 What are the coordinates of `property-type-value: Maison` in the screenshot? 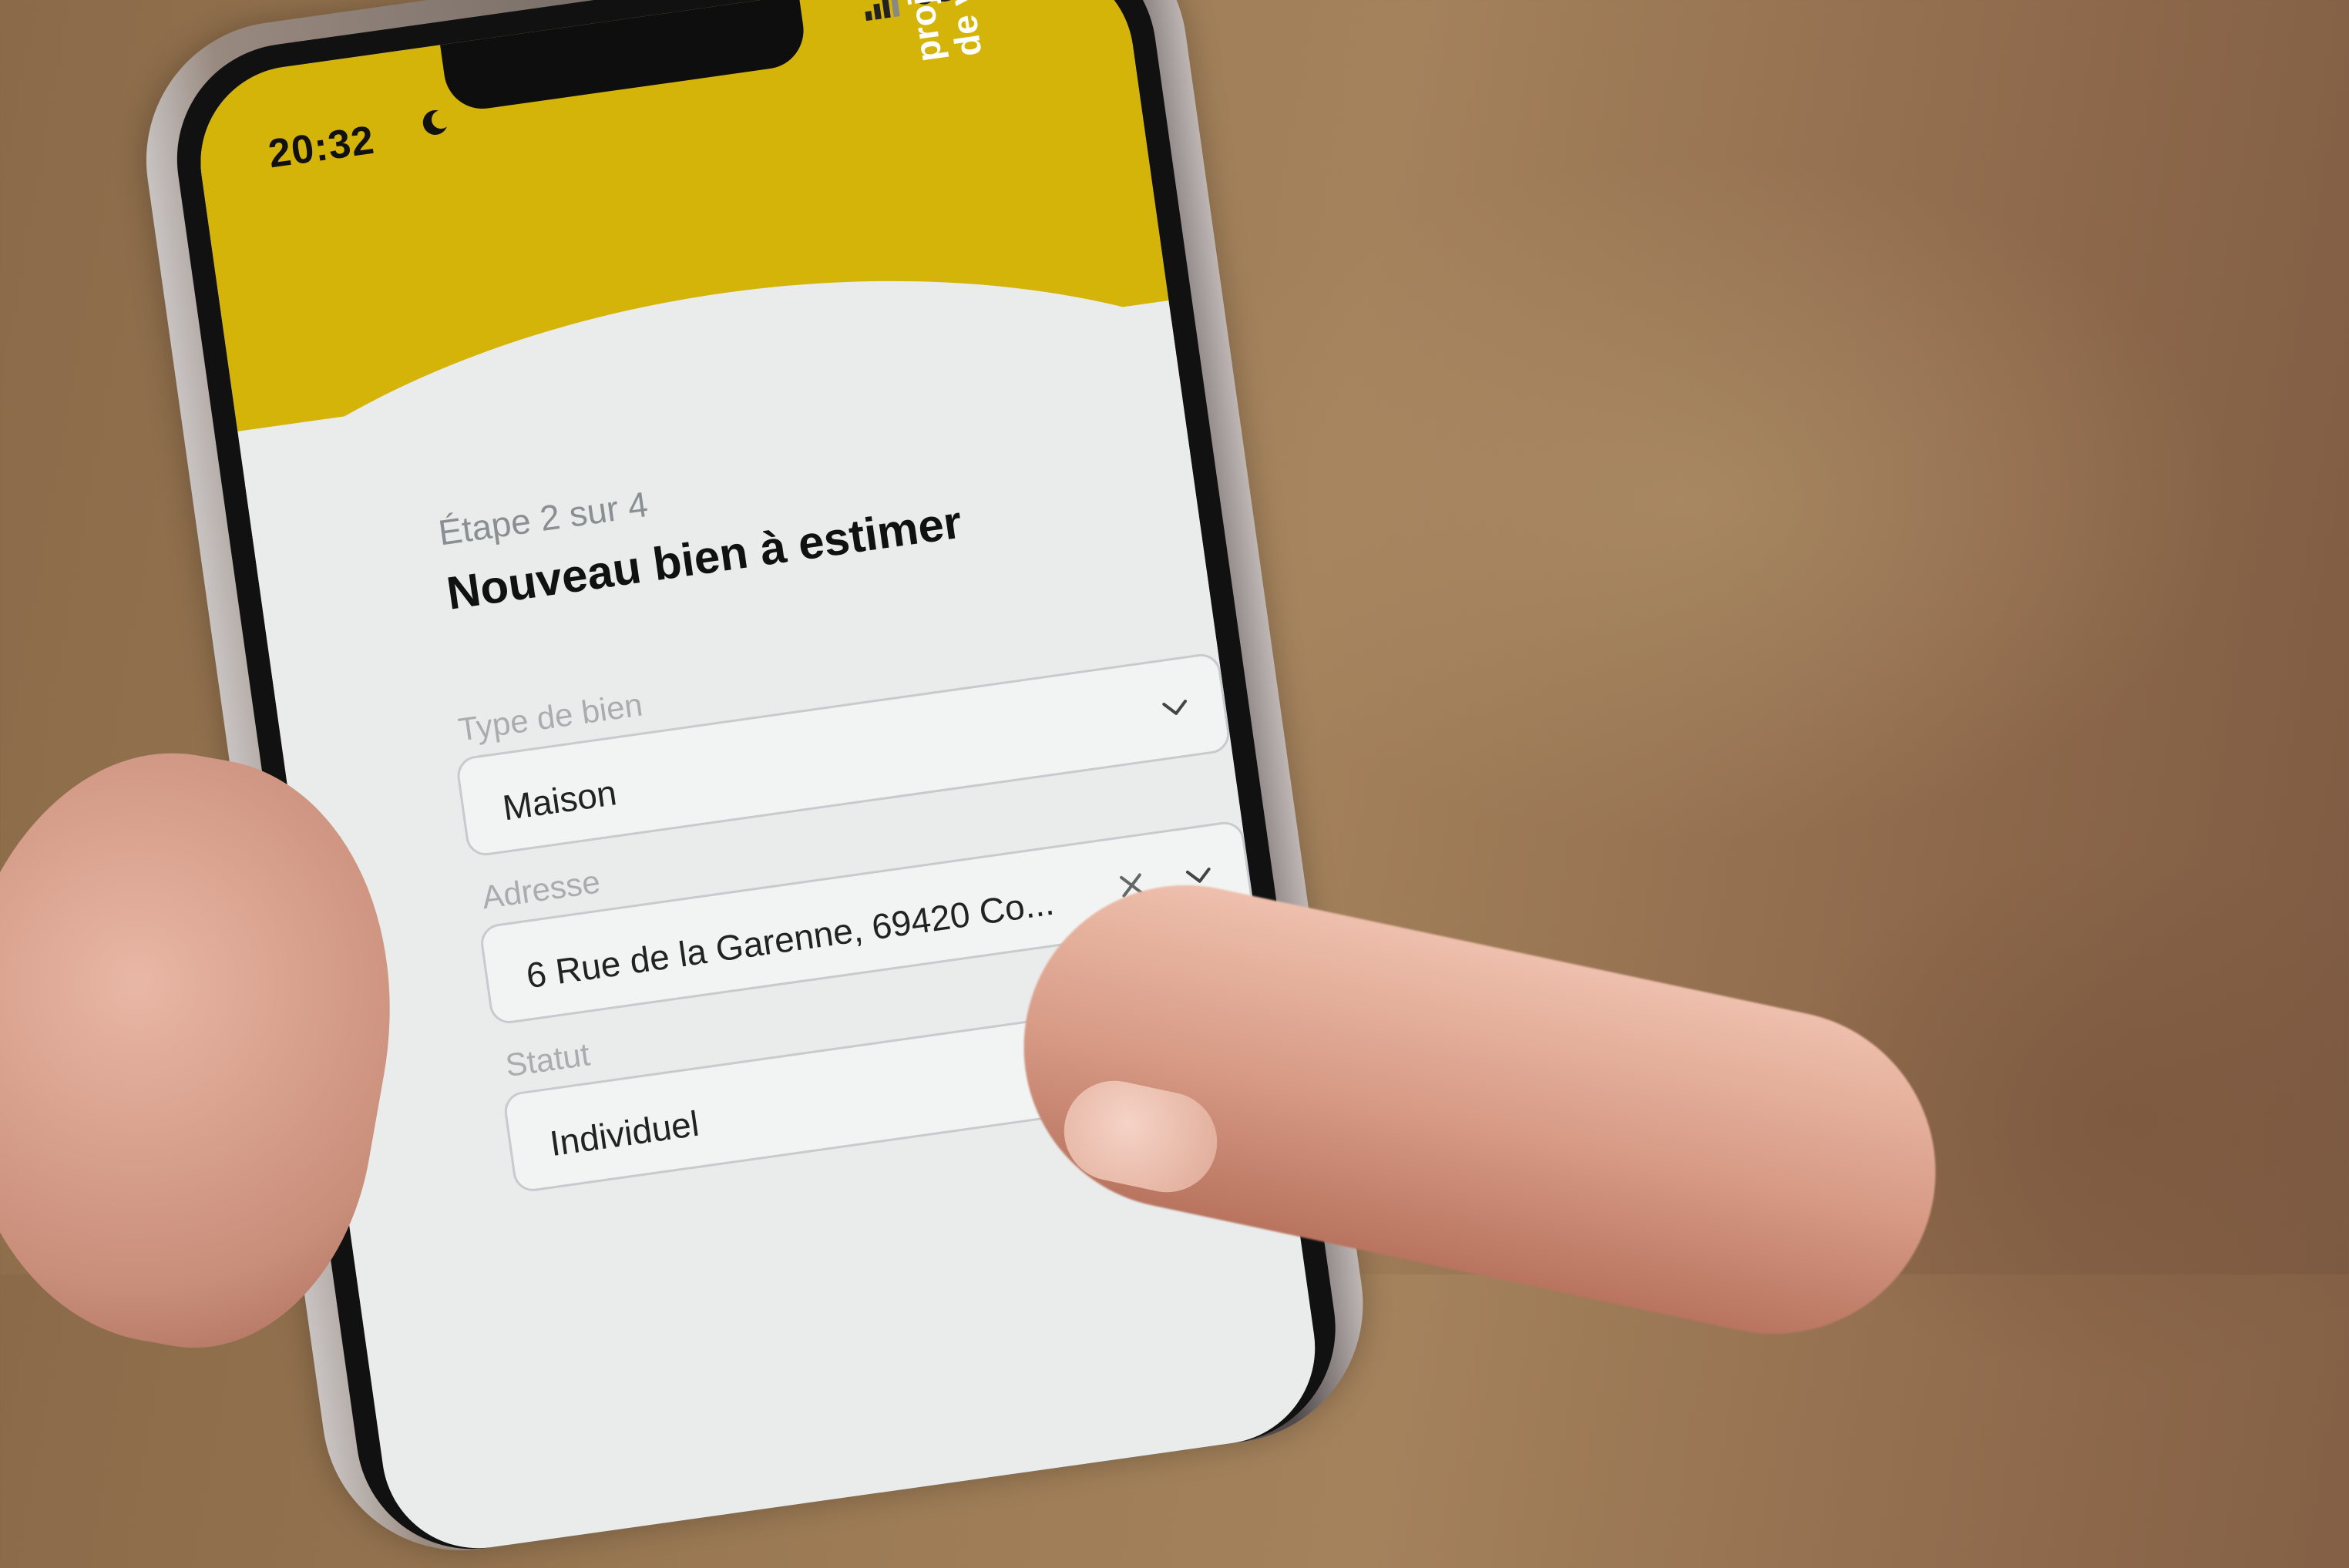 It's located at (560, 800).